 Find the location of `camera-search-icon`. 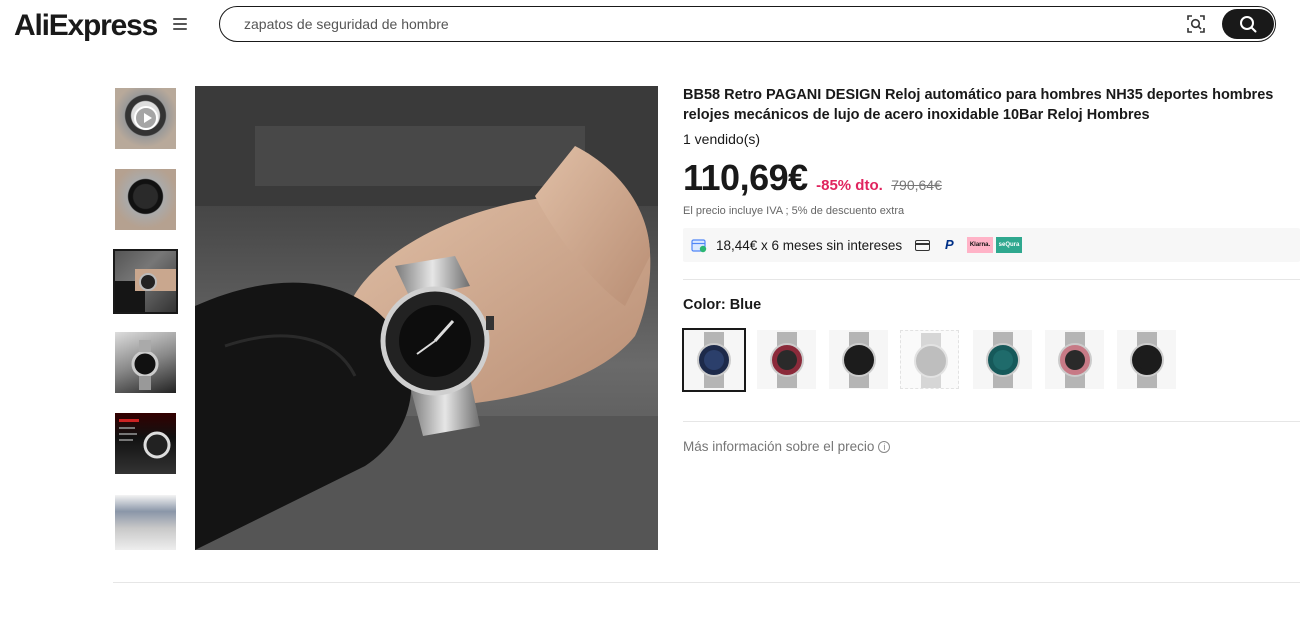

camera-search-icon is located at coordinates (1196, 24).